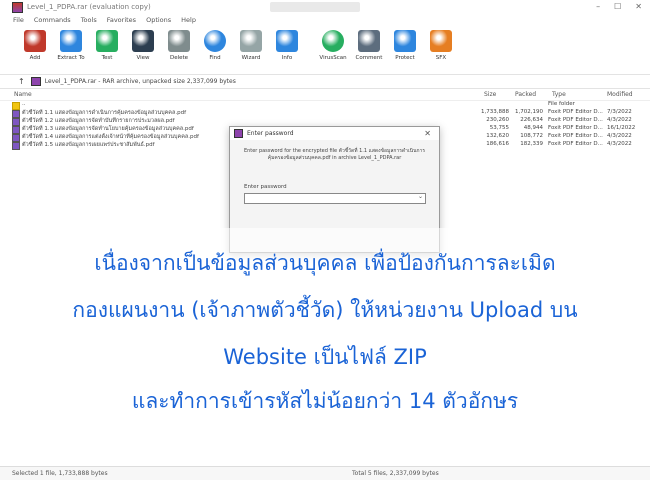 This screenshot has width=650, height=480. What do you see at coordinates (369, 58) in the screenshot?
I see `toolbar-label: Comment` at bounding box center [369, 58].